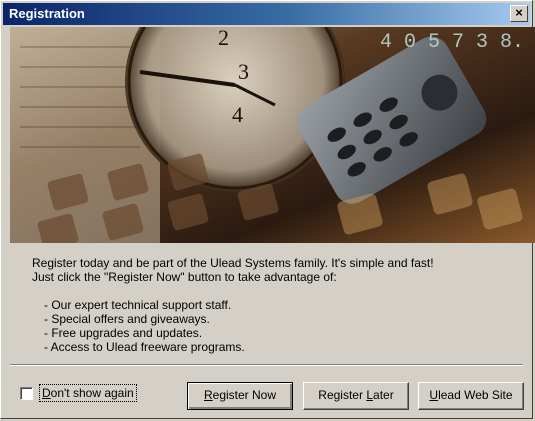 The width and height of the screenshot is (535, 421). I want to click on svg-text: 4, so click(237, 114).